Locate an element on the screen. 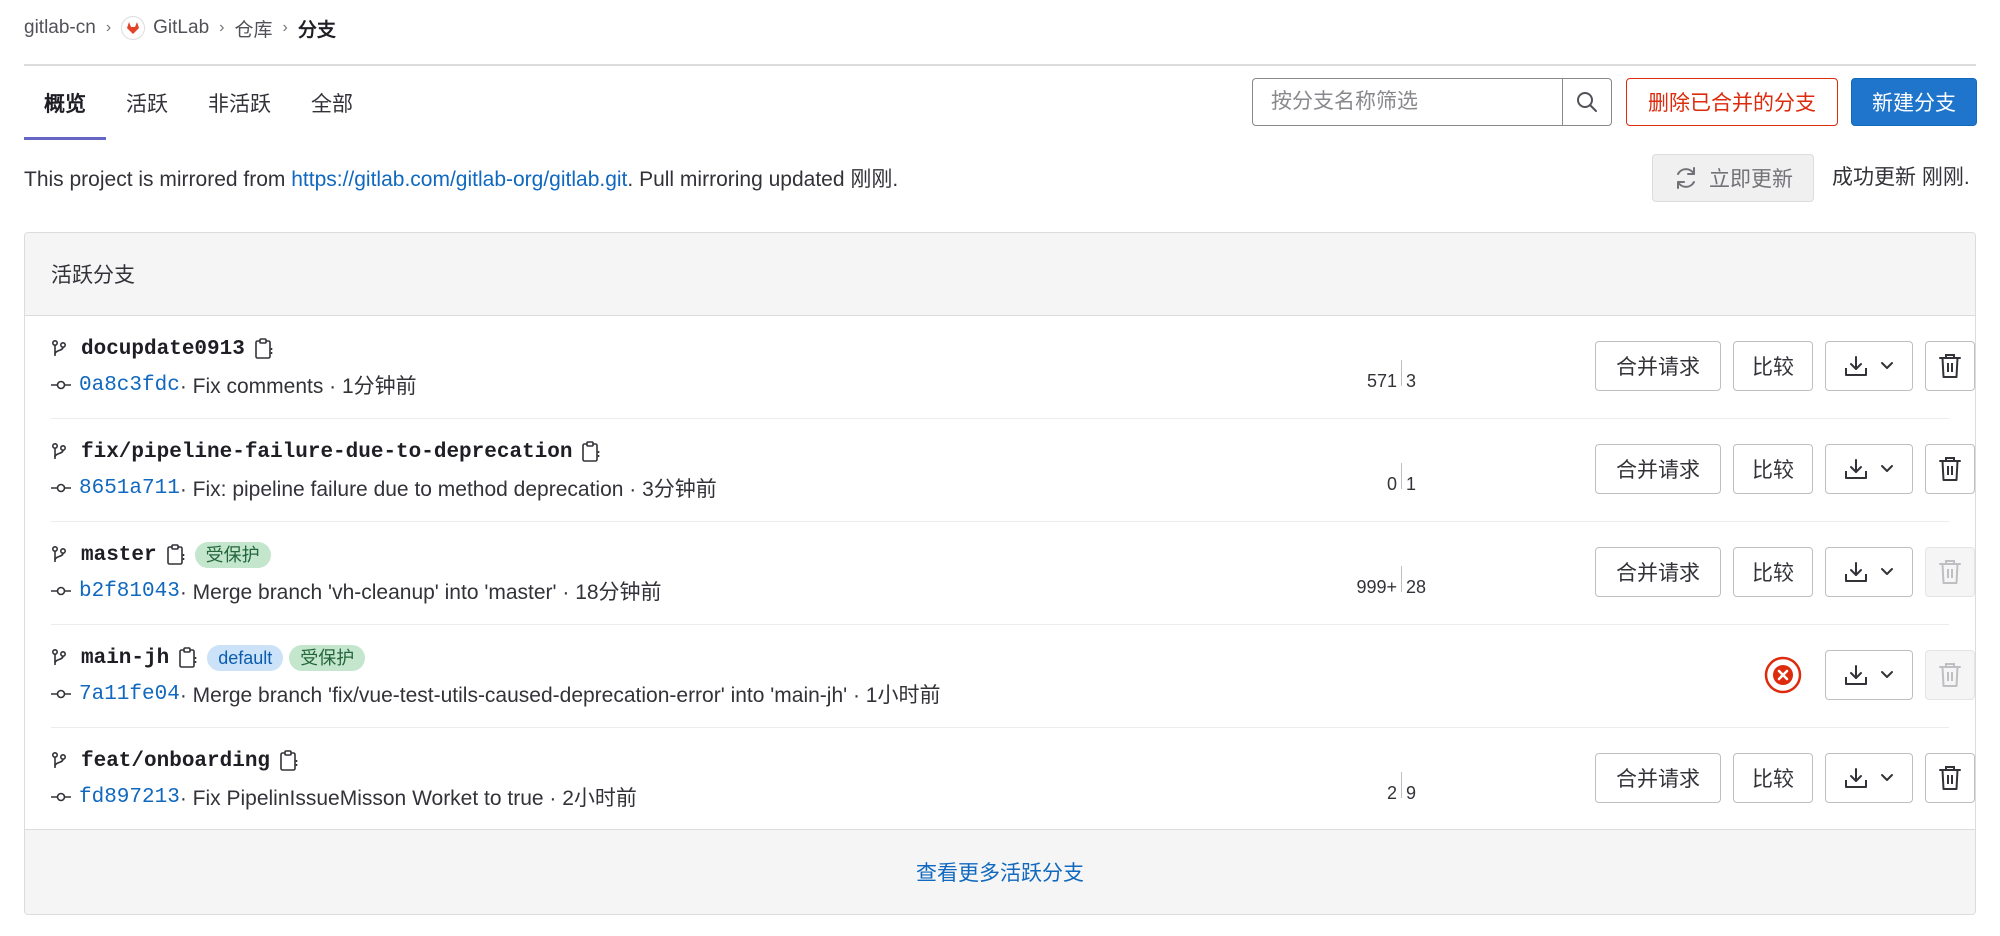  commit-sha-link: 7a11fe04 is located at coordinates (129, 694).